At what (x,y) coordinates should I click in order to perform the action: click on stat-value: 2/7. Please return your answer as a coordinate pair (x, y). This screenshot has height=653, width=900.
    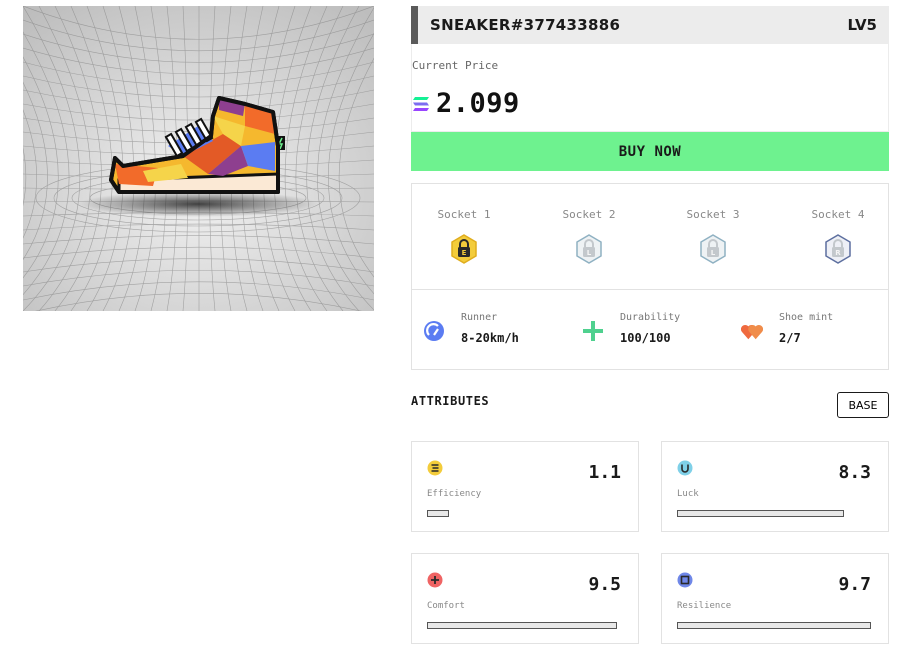
    Looking at the image, I should click on (790, 338).